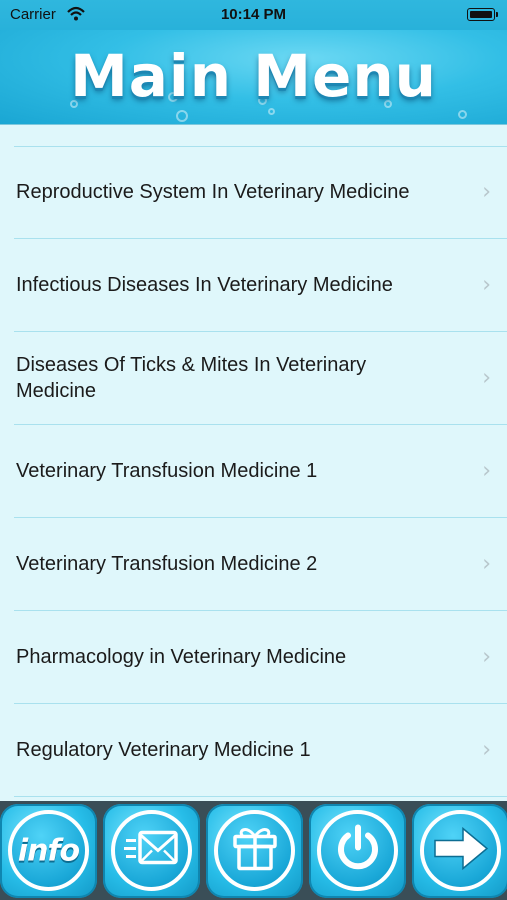  I want to click on status-bar: Carrier 10:14 PM, so click(253, 15).